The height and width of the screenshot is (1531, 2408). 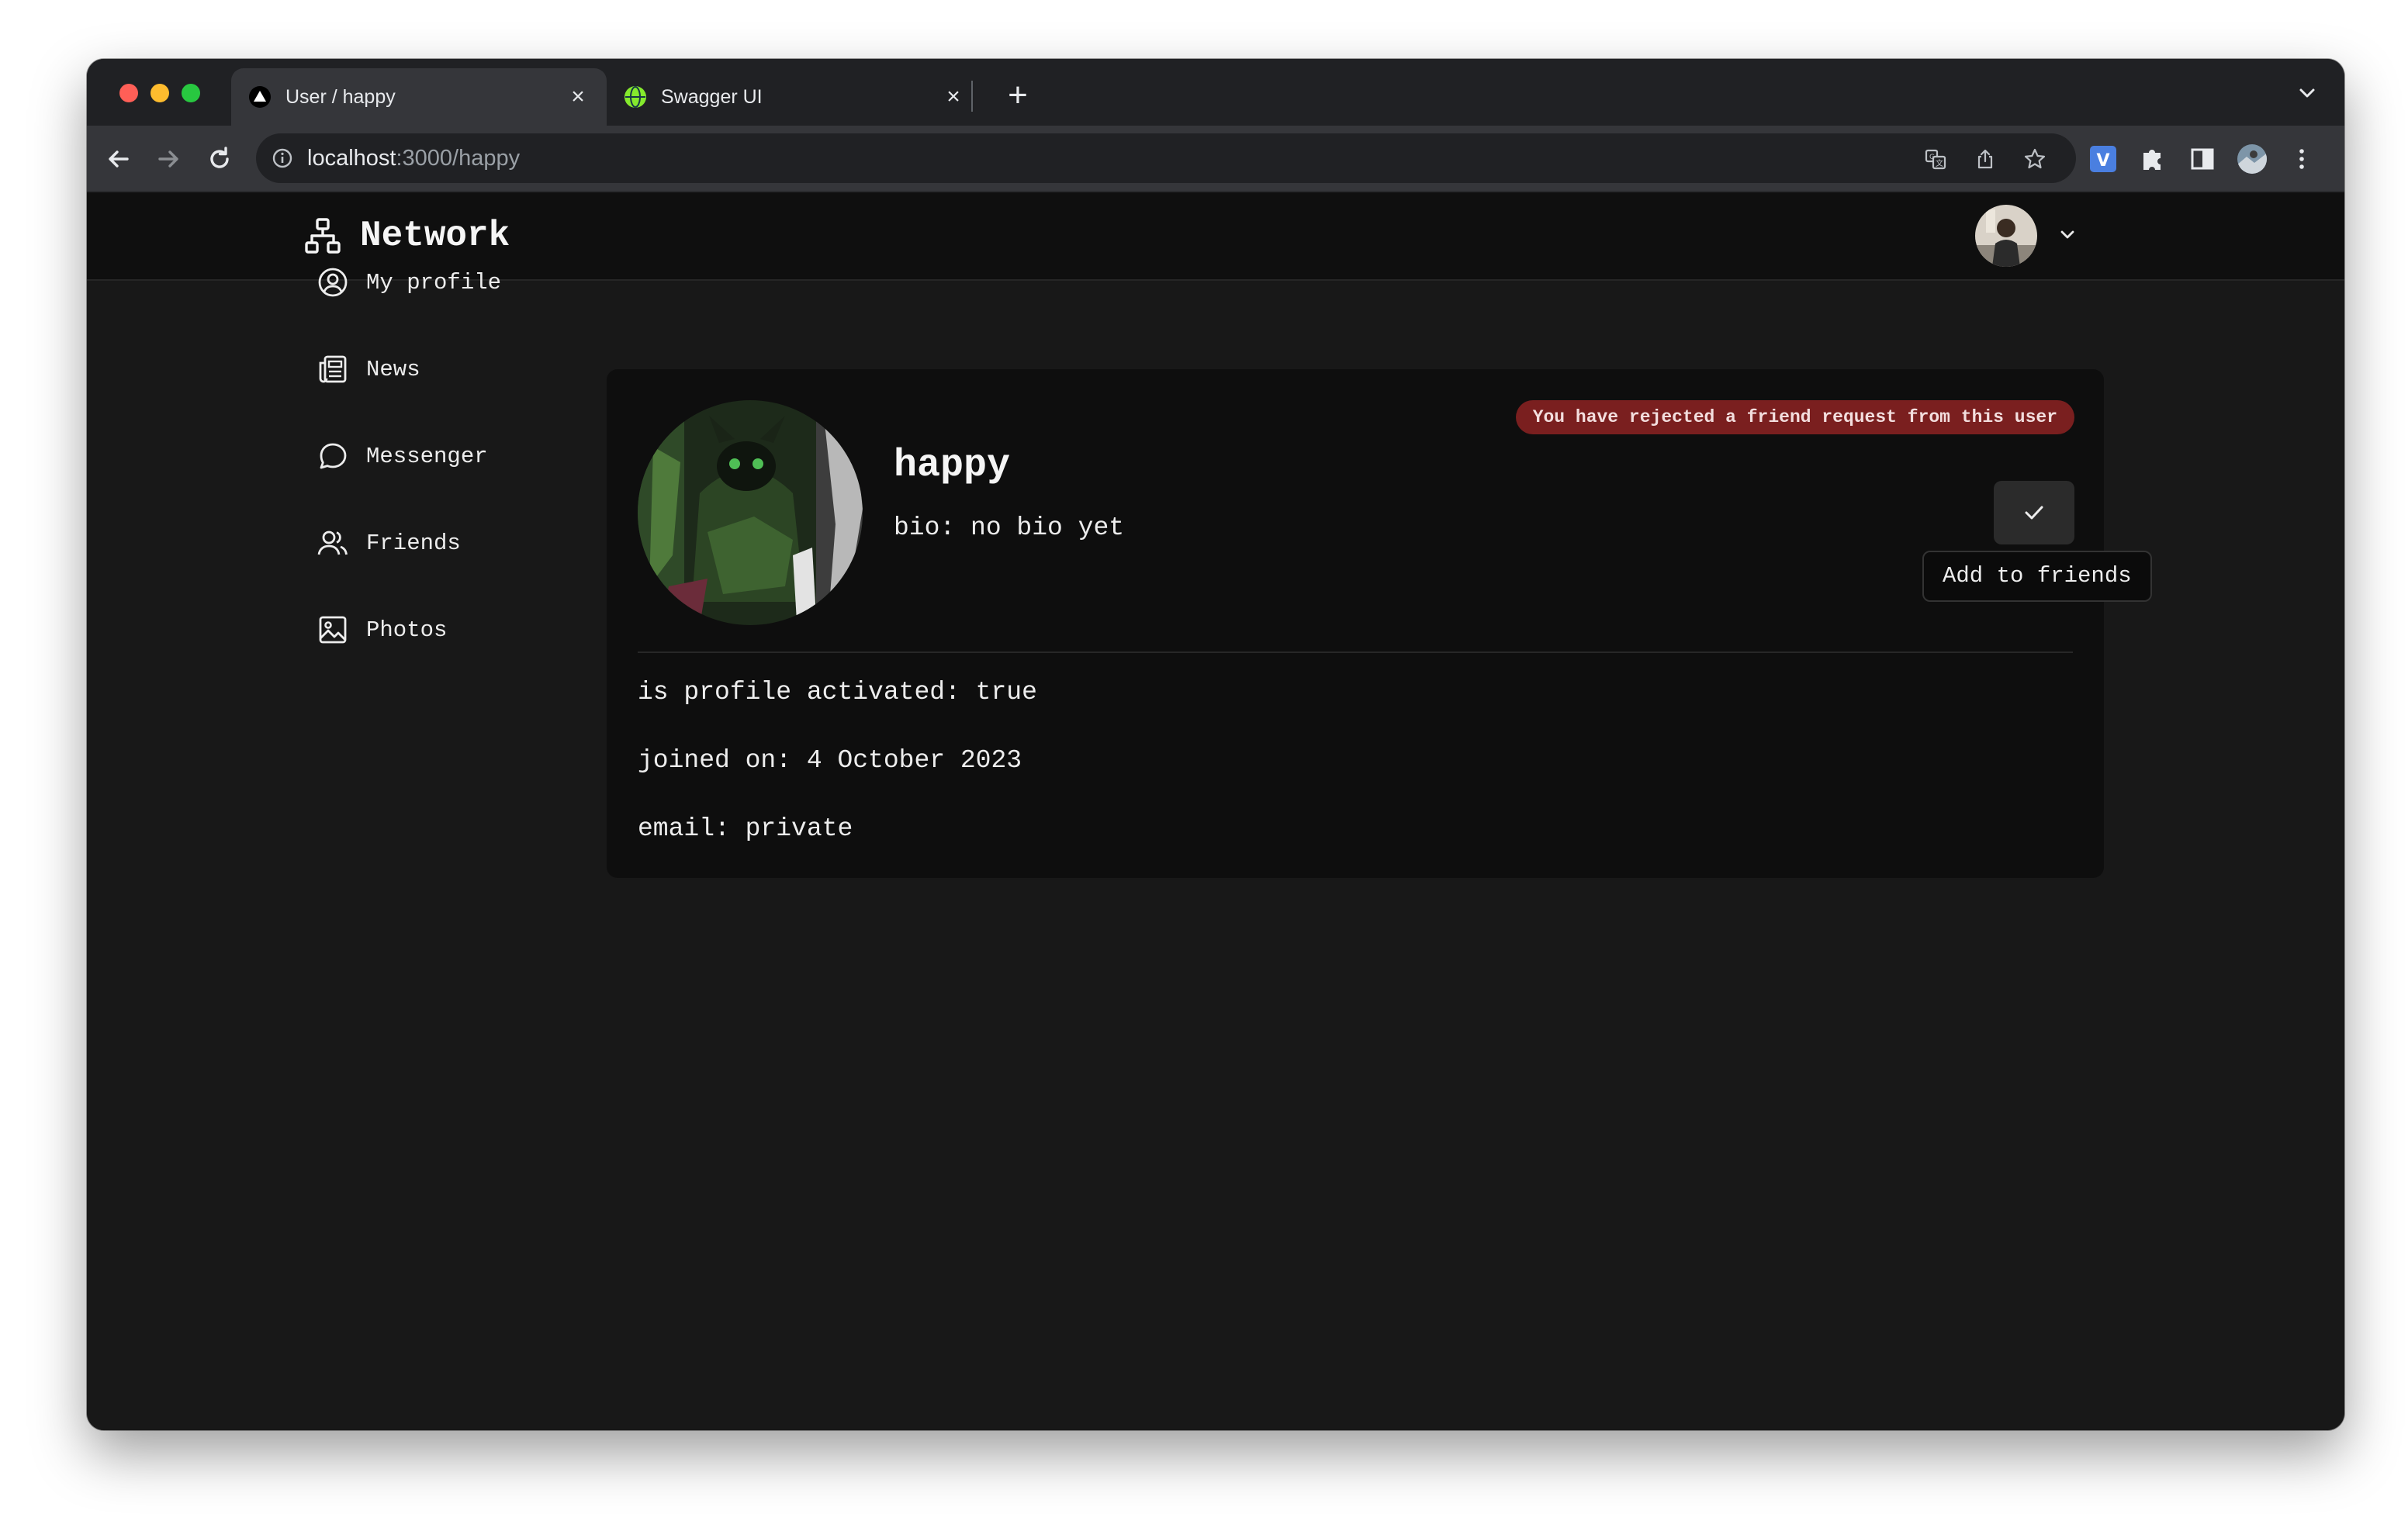 I want to click on user-photo, so click(x=2006, y=236).